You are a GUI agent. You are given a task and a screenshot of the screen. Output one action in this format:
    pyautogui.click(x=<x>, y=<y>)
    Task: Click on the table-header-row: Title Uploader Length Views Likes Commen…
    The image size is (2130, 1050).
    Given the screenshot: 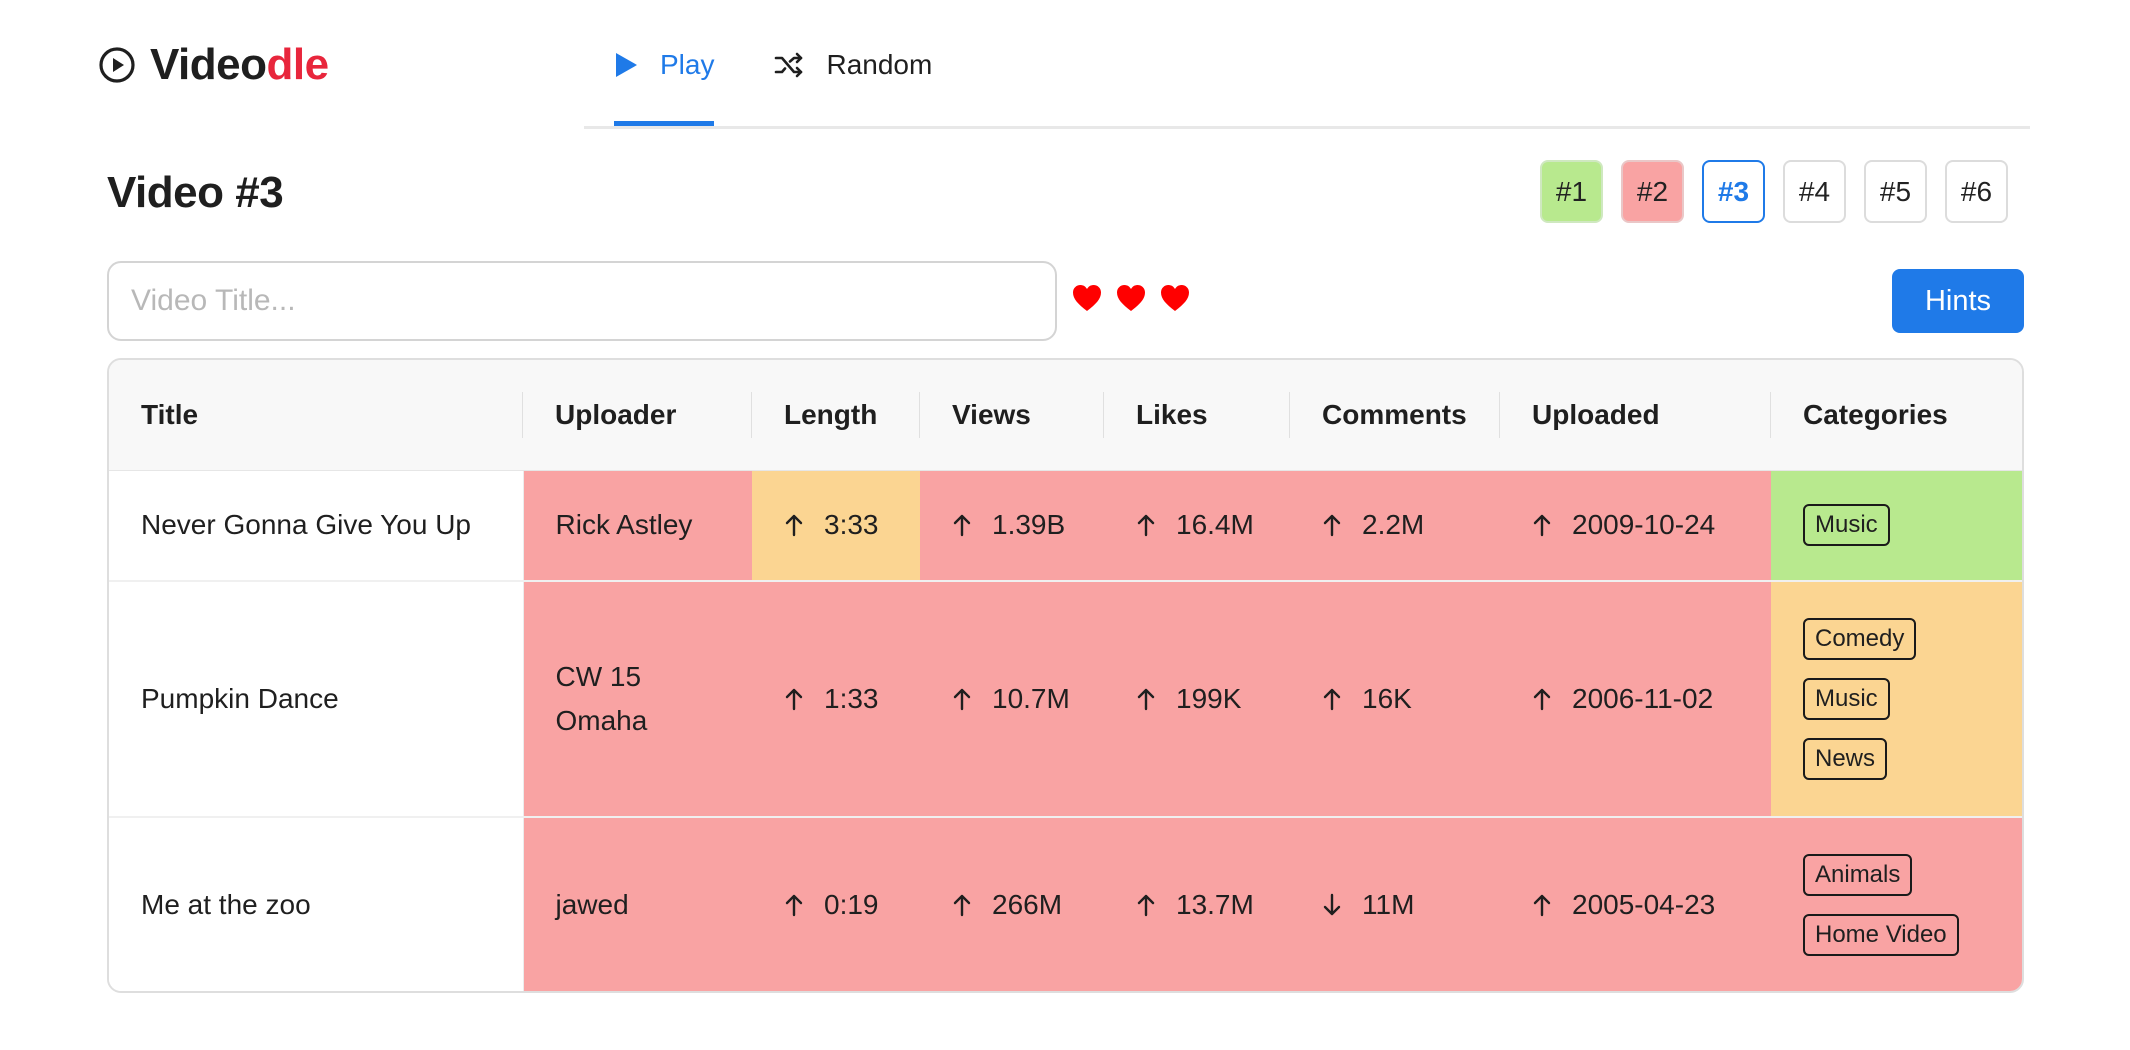 What is the action you would take?
    pyautogui.click(x=1065, y=415)
    